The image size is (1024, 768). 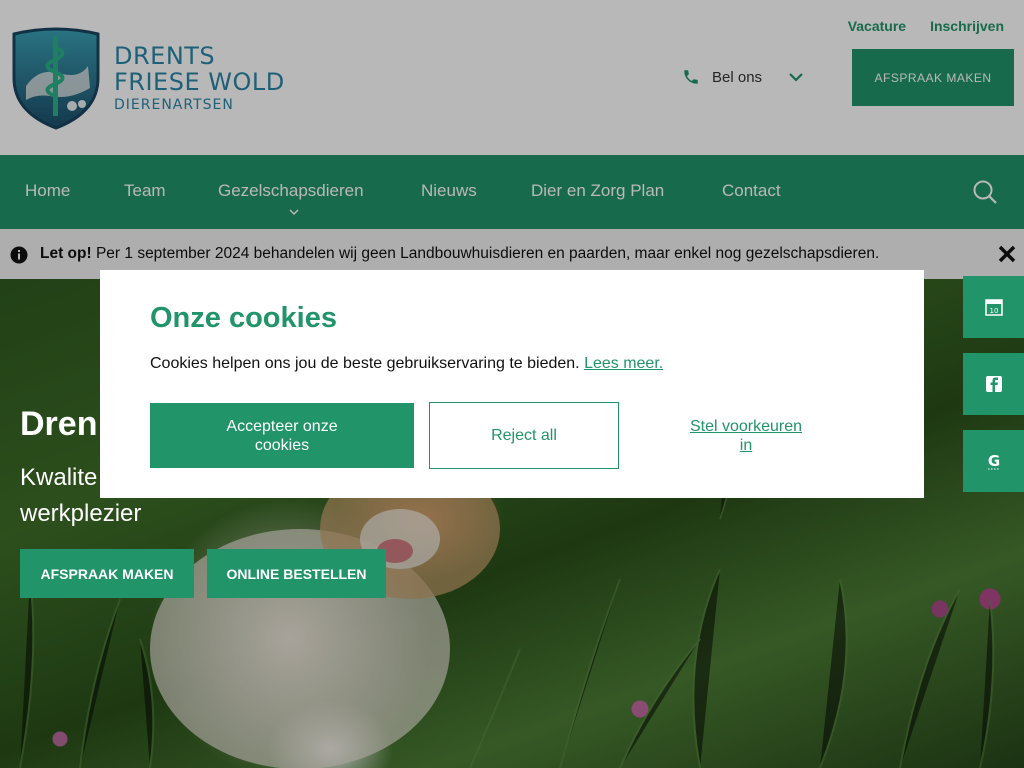 I want to click on side-google-button: G, so click(x=993, y=461).